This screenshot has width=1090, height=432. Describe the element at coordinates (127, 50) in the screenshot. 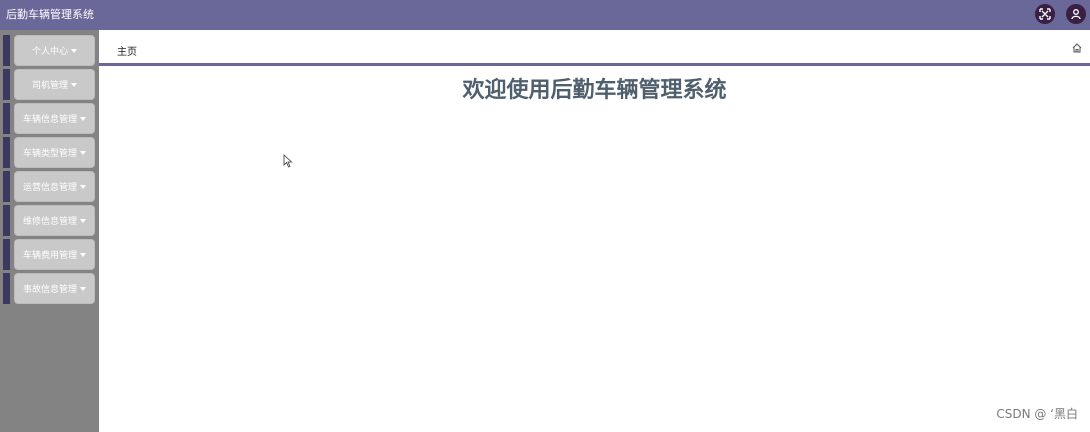

I see `tab-home: 主页` at that location.